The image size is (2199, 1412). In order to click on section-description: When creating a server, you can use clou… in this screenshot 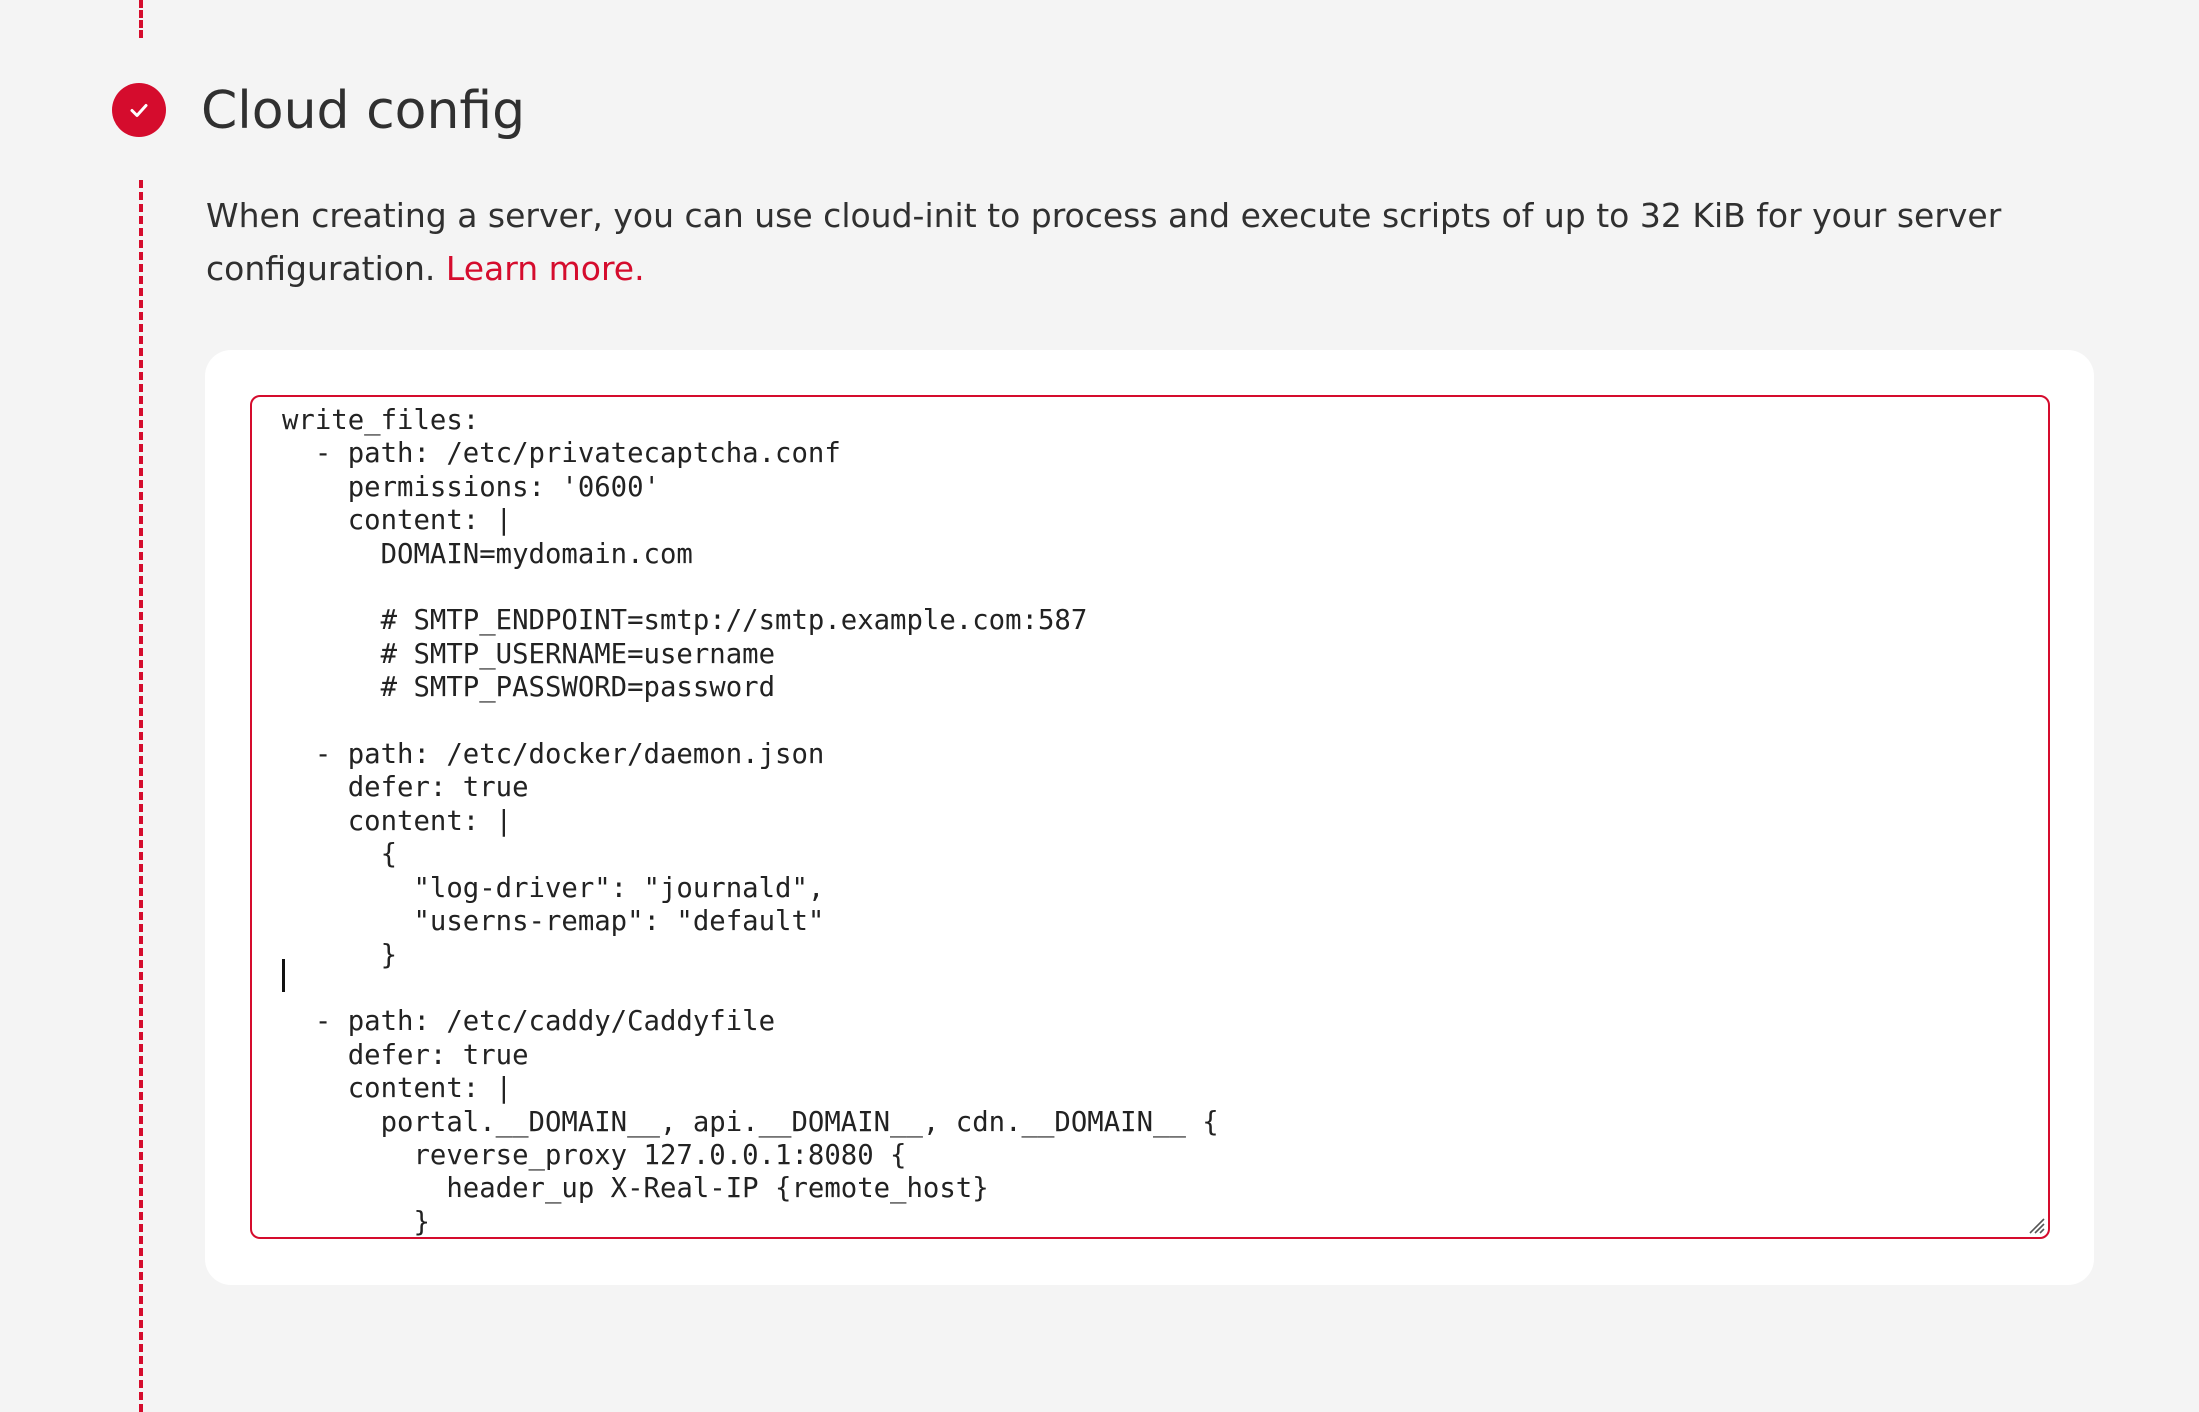, I will do `click(1156, 242)`.